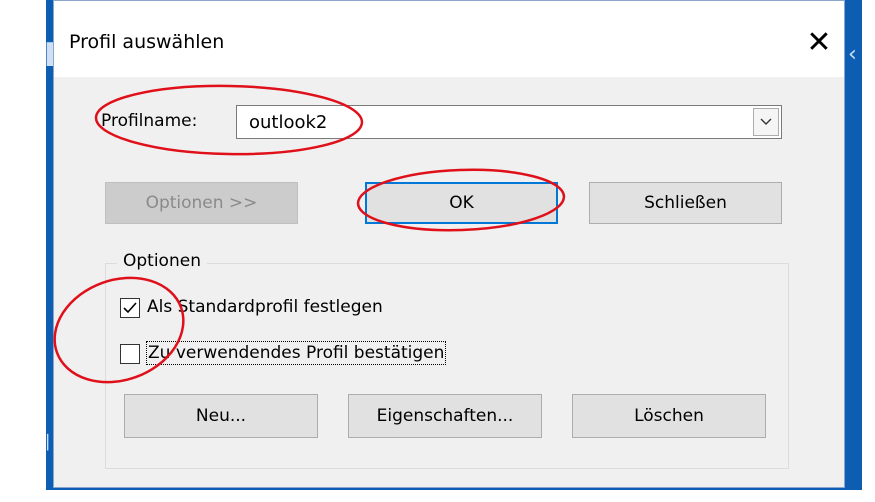  I want to click on chevron-down-icon, so click(766, 122).